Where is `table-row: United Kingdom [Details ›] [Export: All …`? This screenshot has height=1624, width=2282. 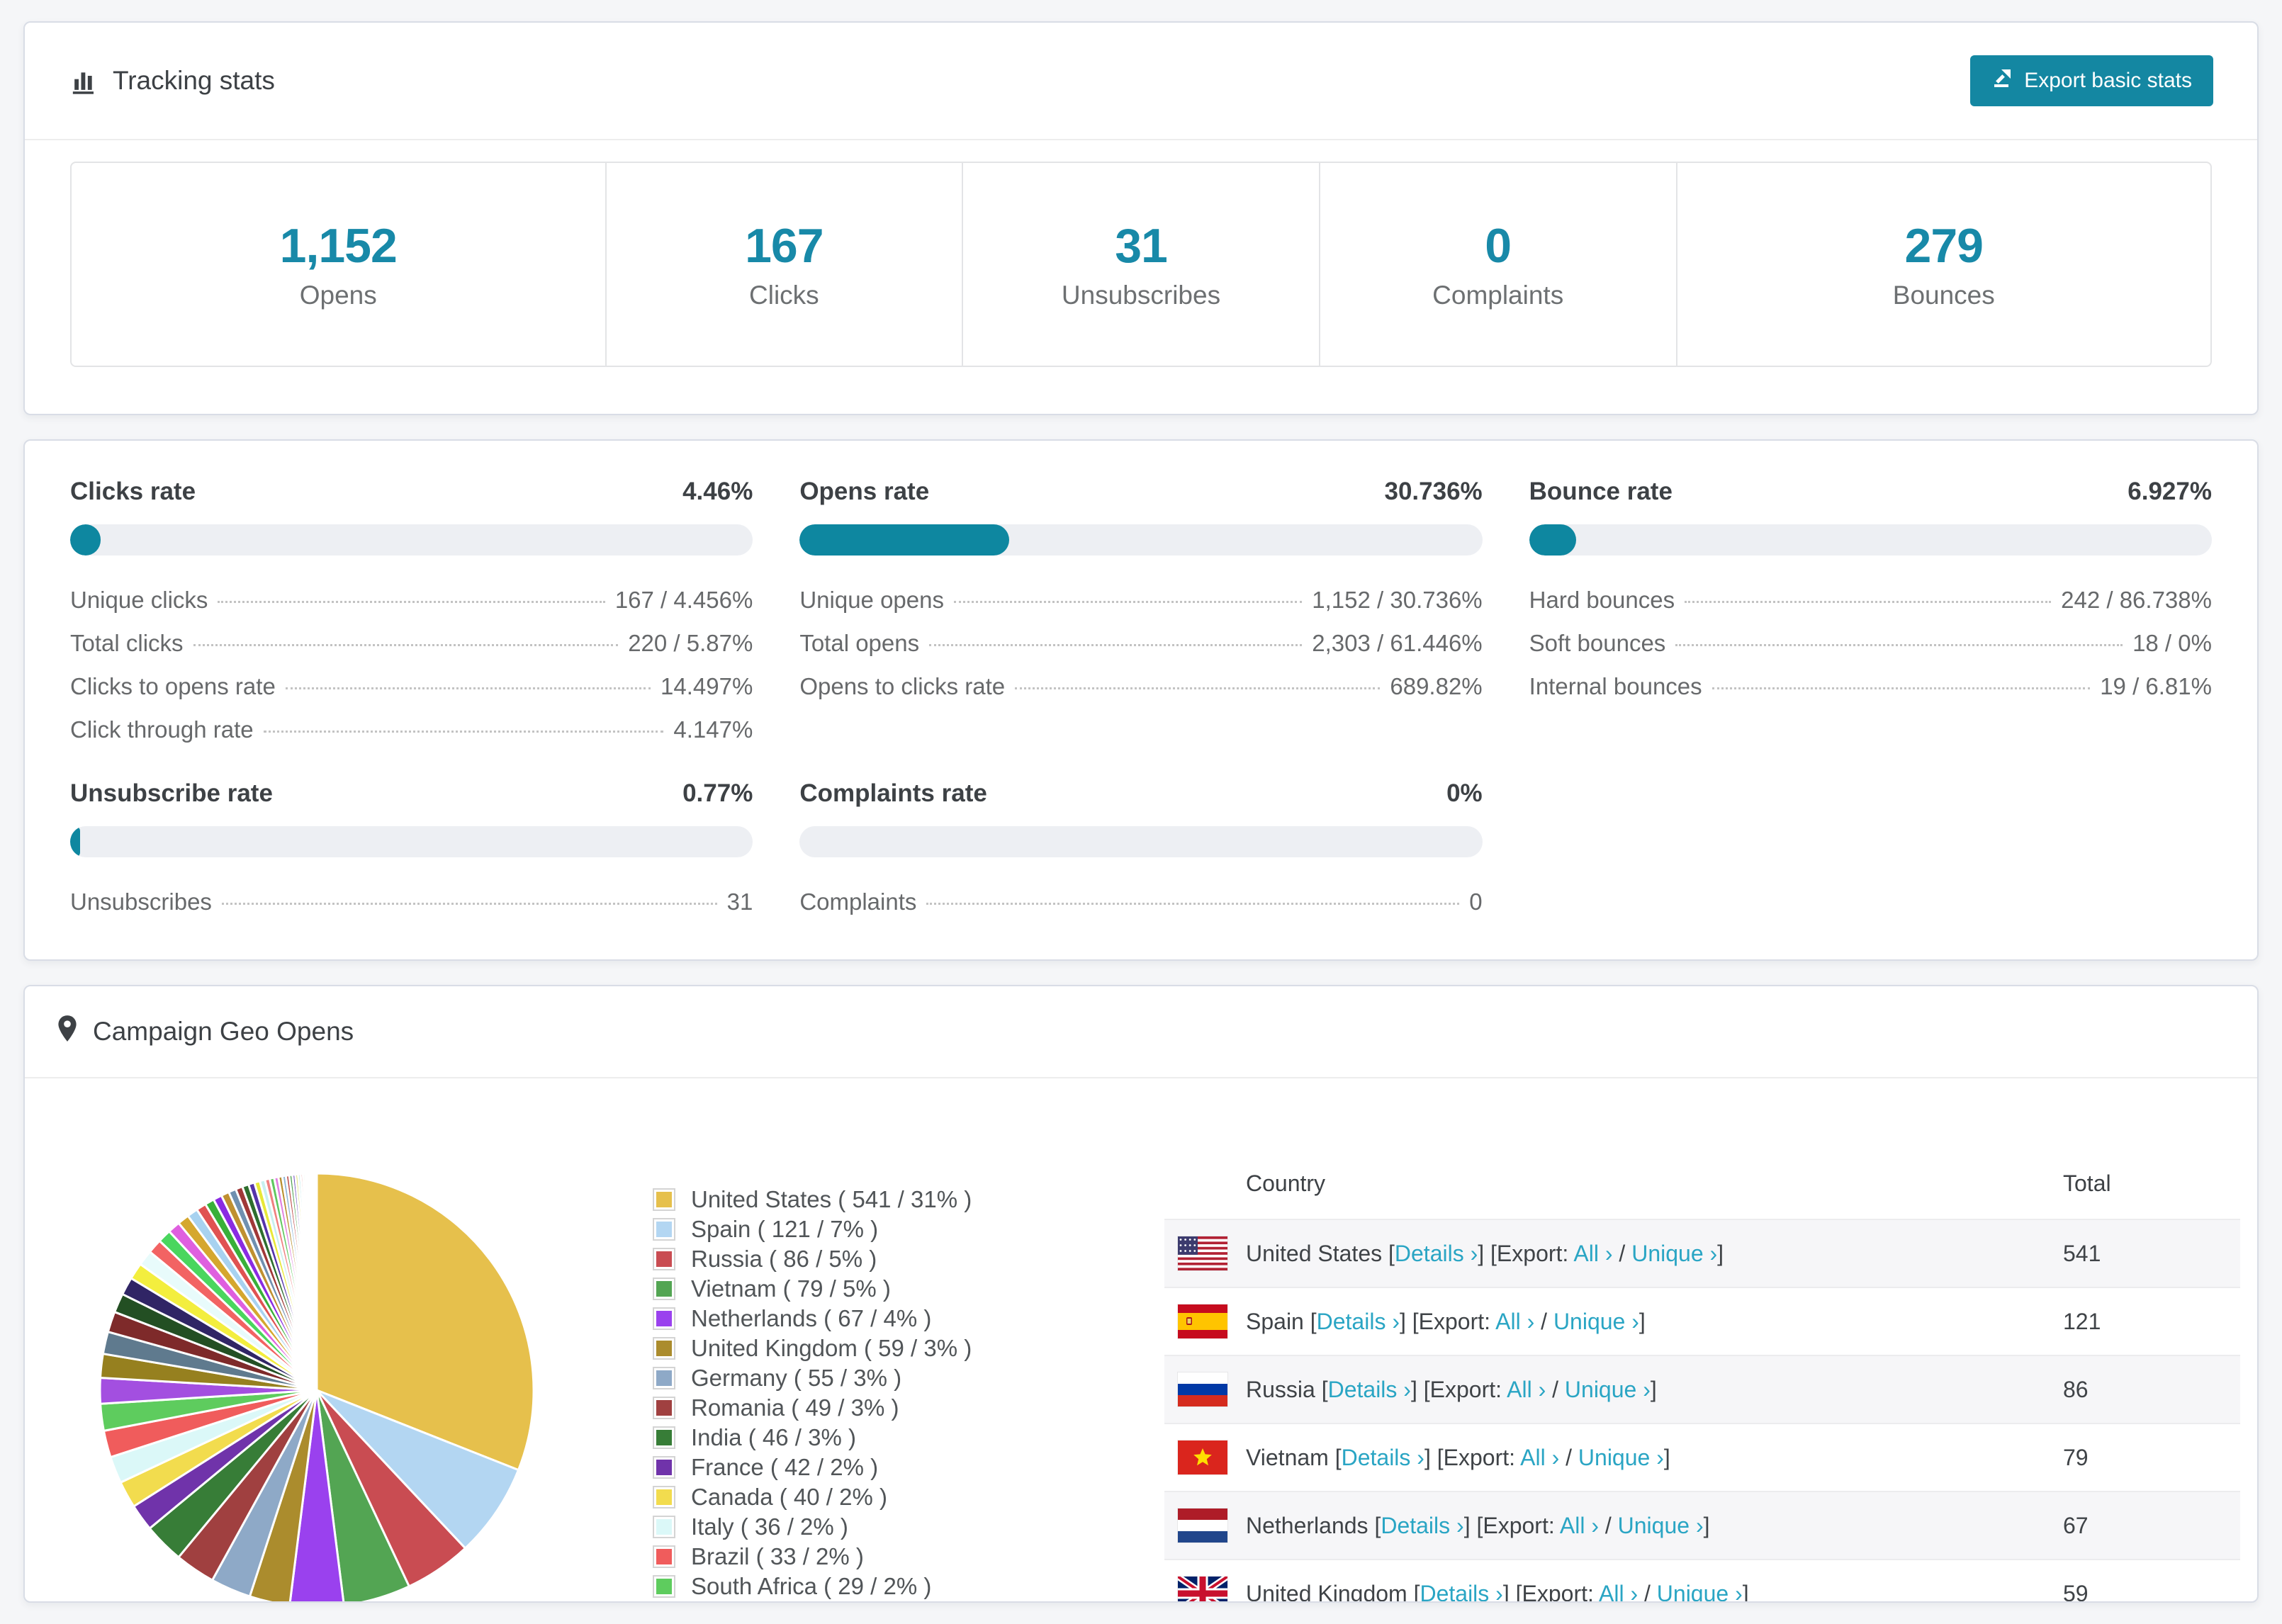 table-row: United Kingdom [Details ›] [Export: All … is located at coordinates (1702, 1581).